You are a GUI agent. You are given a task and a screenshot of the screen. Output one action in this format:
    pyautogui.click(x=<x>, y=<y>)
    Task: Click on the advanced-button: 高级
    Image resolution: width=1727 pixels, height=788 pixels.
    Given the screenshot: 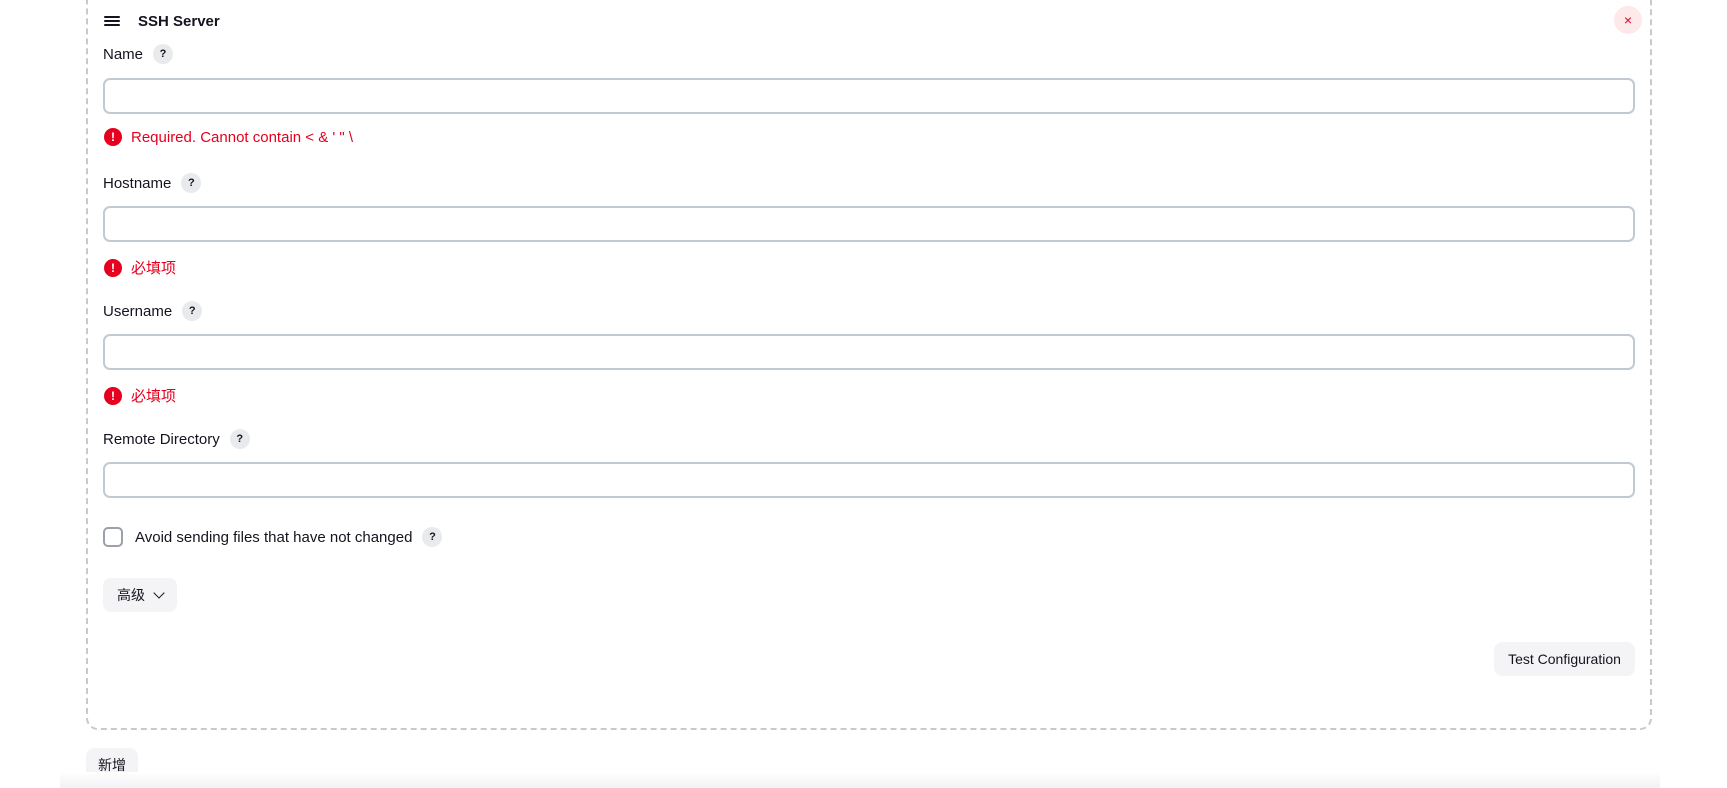 What is the action you would take?
    pyautogui.click(x=140, y=595)
    